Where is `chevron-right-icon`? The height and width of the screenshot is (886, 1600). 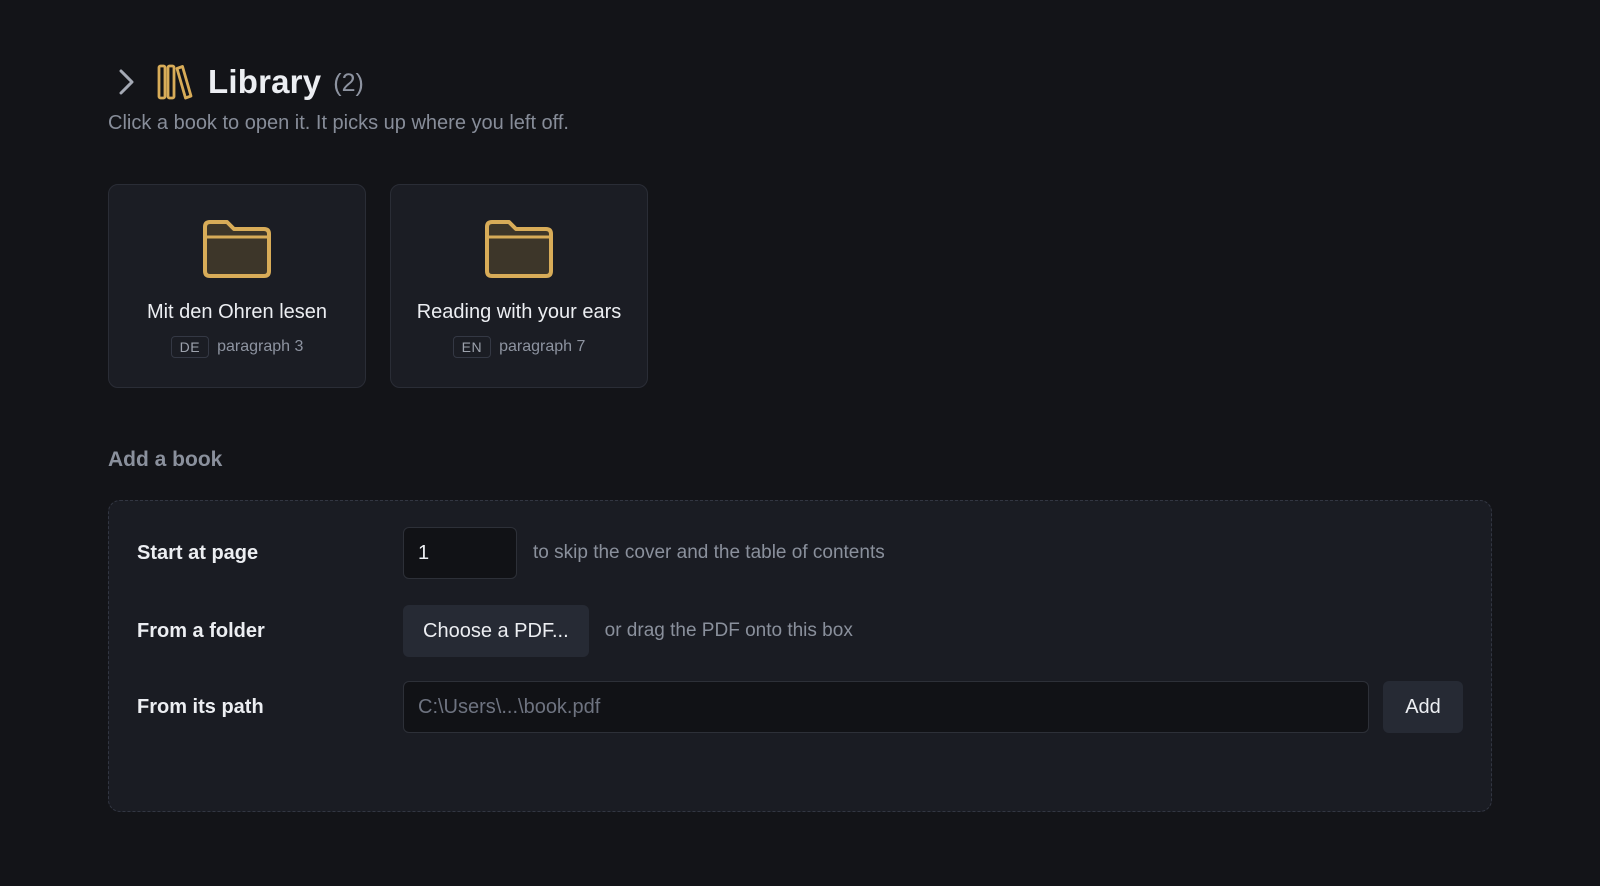 chevron-right-icon is located at coordinates (126, 82).